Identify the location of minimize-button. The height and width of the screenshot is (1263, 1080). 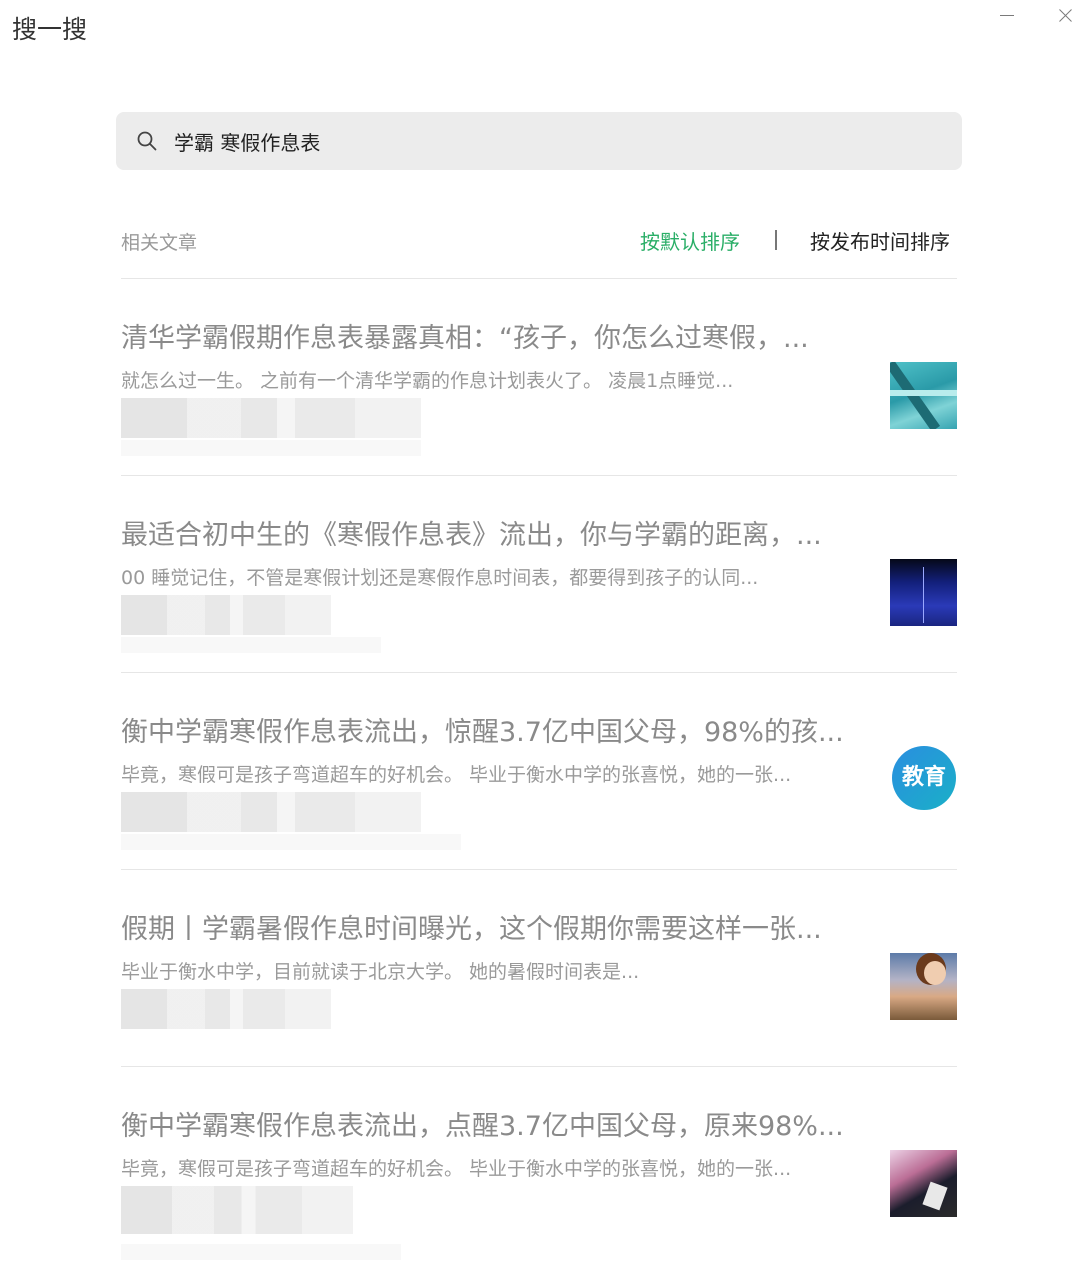
(1007, 16).